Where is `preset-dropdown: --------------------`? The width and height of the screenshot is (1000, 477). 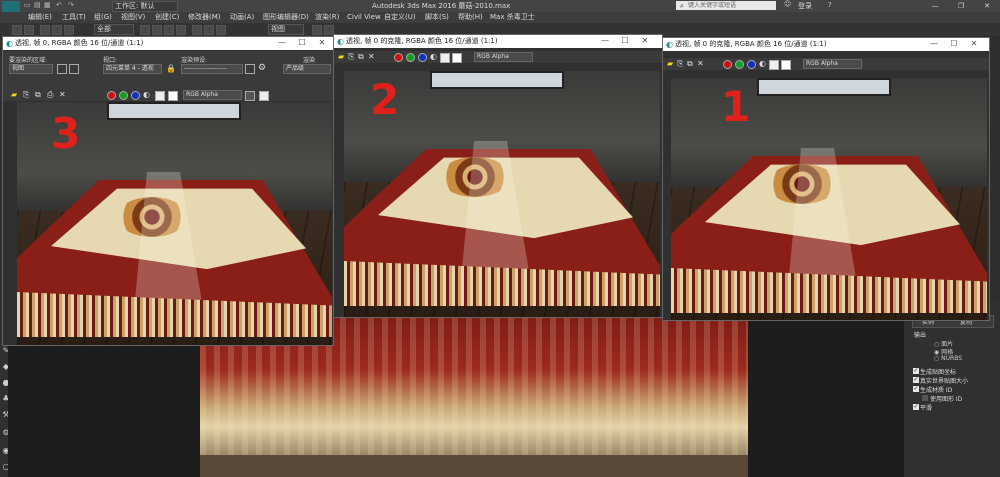 preset-dropdown: -------------------- is located at coordinates (212, 69).